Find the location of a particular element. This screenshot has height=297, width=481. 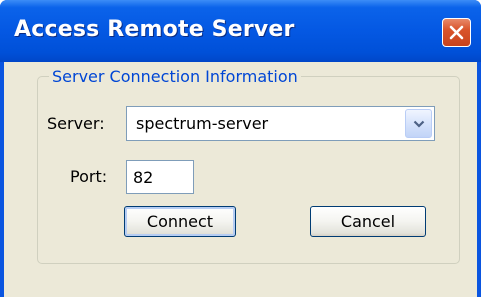

server-dropdown-button is located at coordinates (418, 123).